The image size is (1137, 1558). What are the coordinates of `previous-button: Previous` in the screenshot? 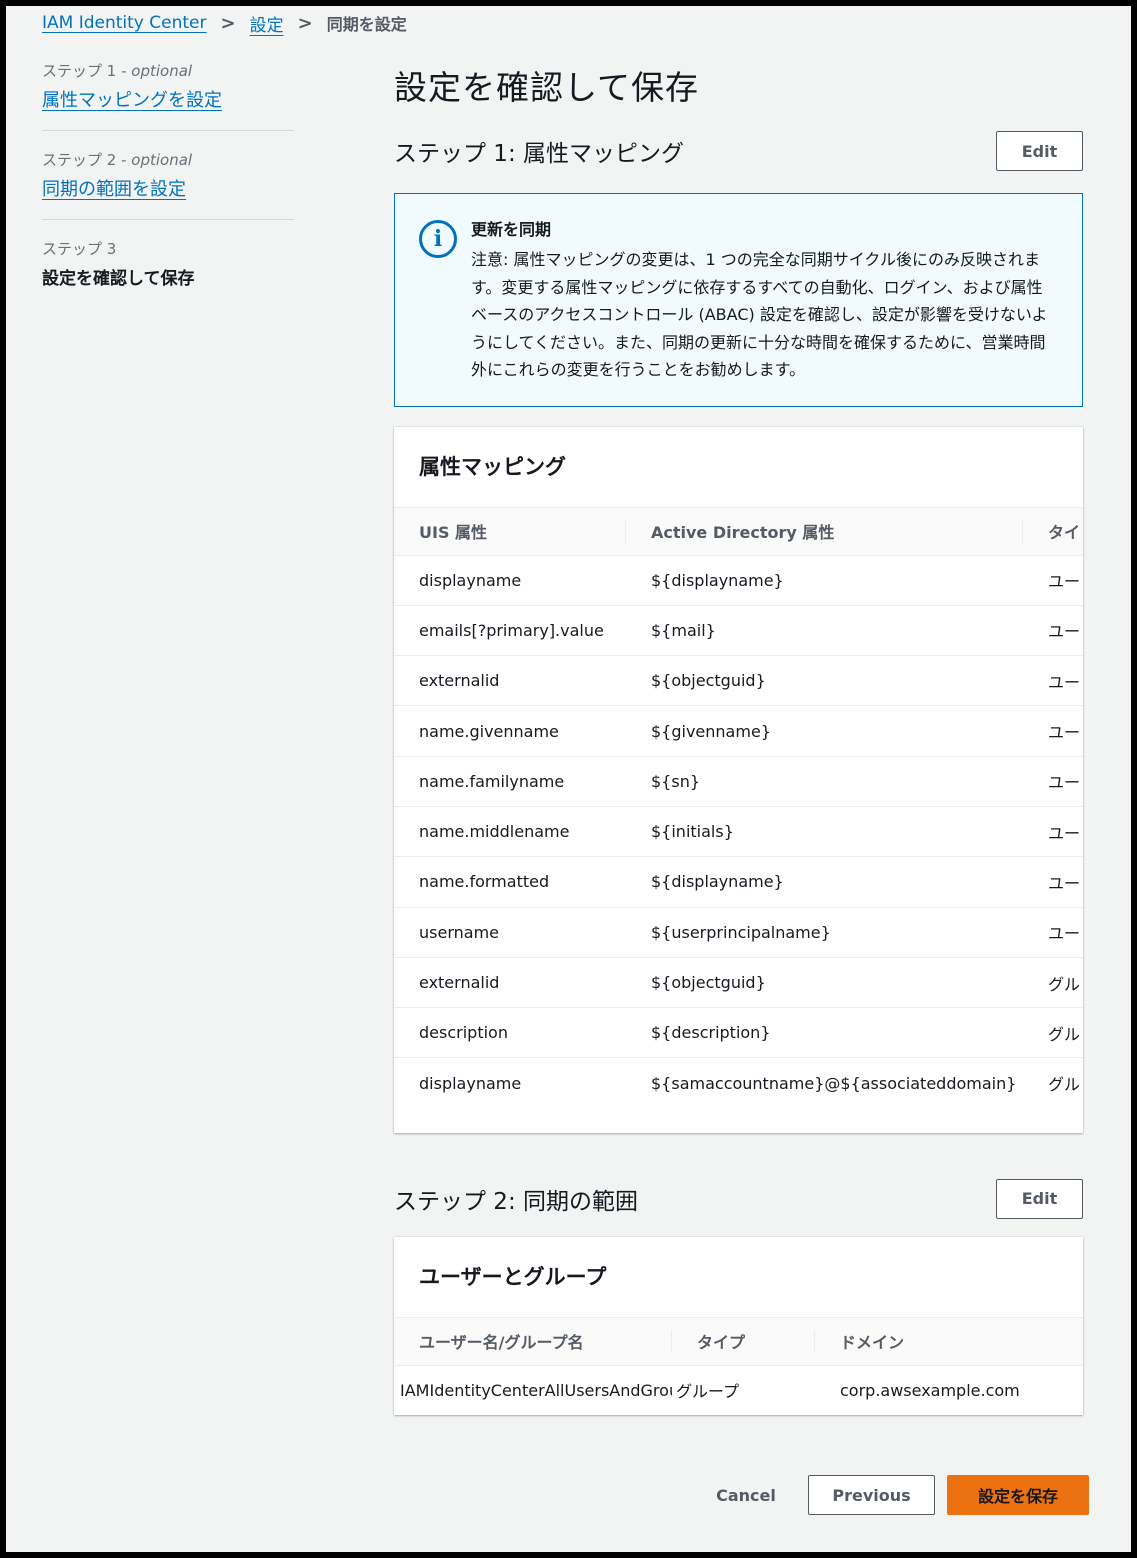 It's located at (871, 1495).